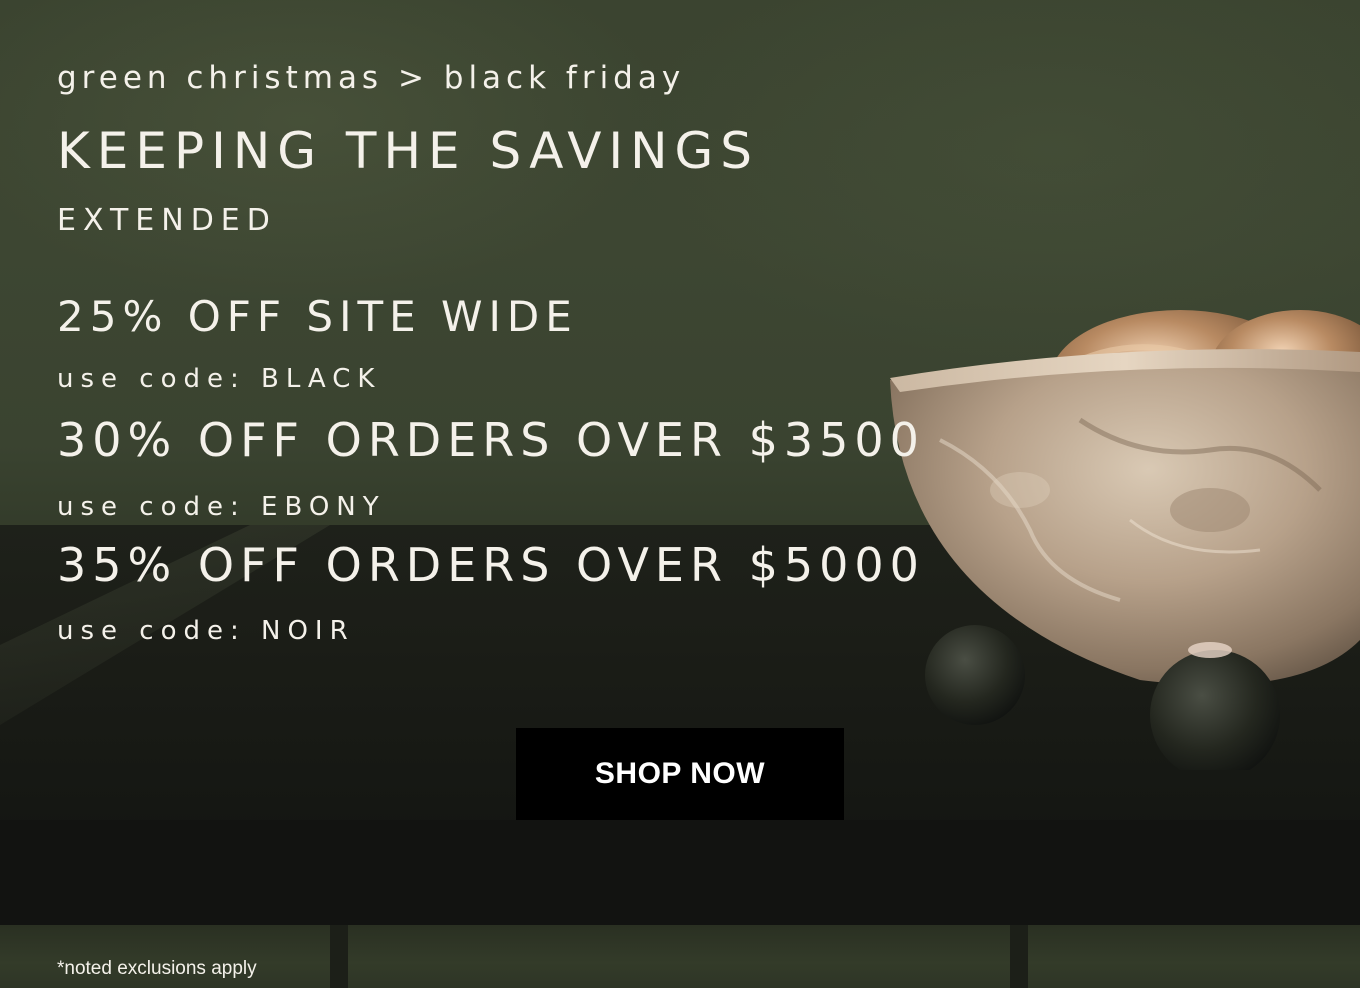  I want to click on offer-title: 35% OFF ORDERS OVER $5000, so click(491, 565).